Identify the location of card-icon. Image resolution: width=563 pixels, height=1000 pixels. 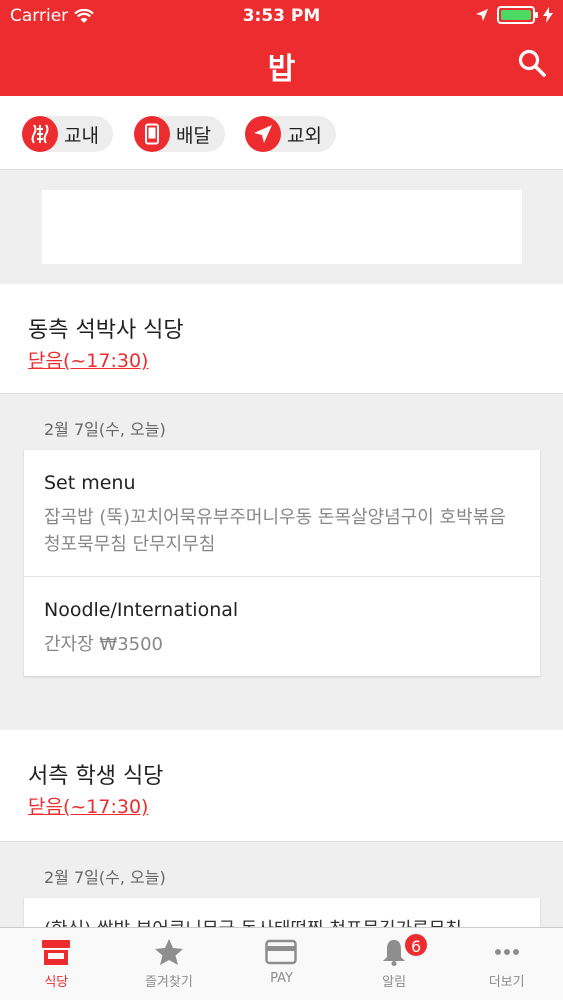
(281, 952).